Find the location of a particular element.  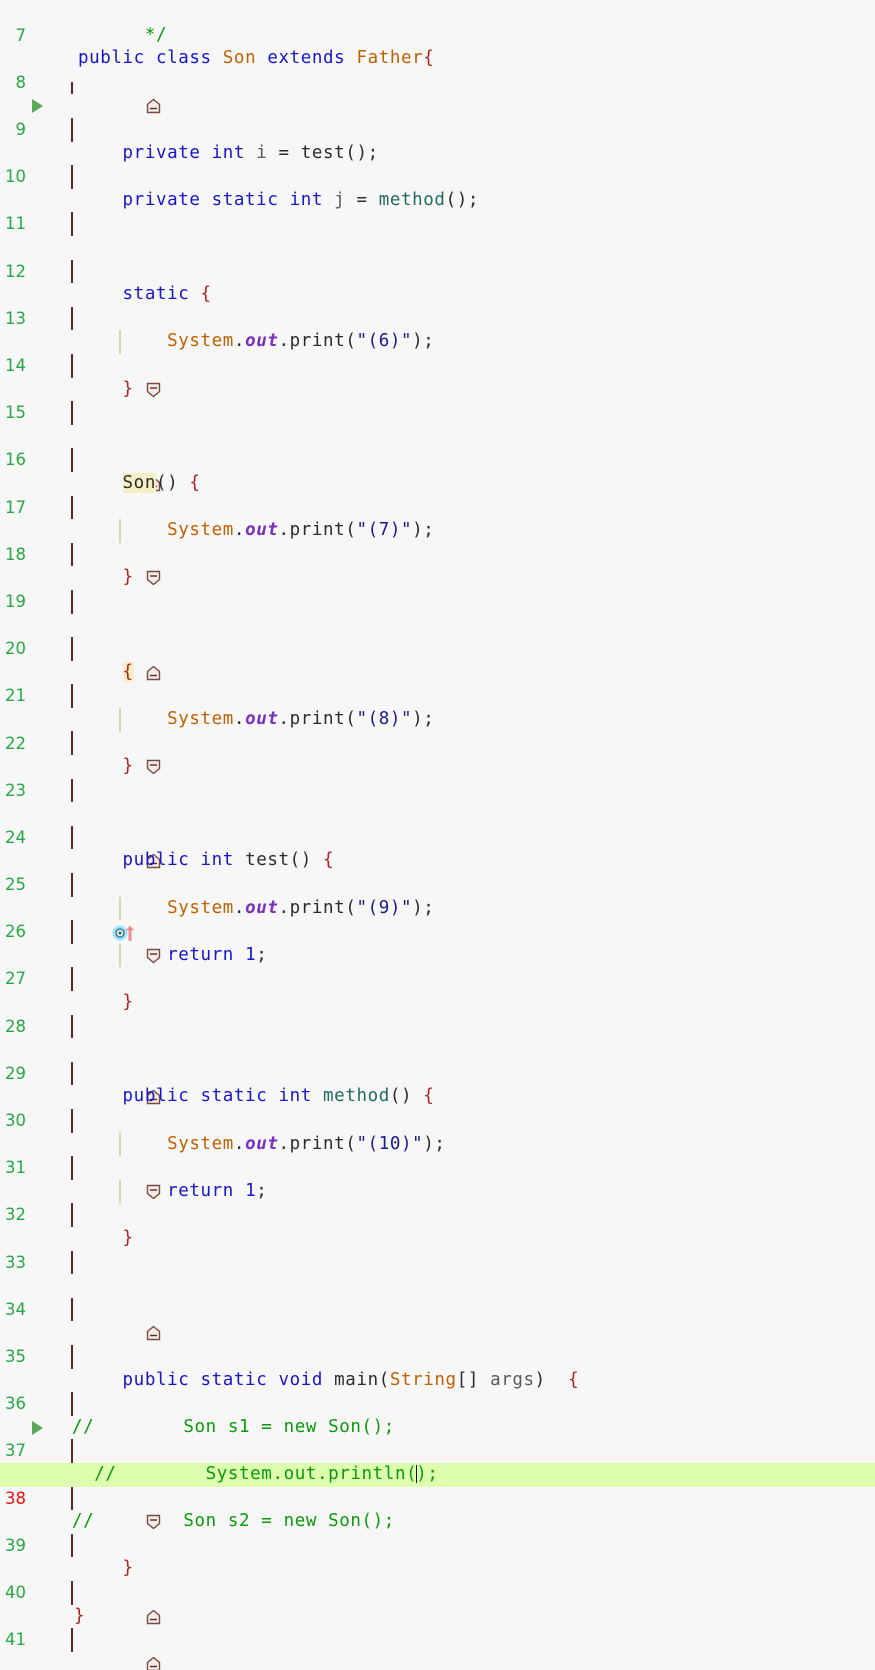

editor-line: 7 */ is located at coordinates (437, 57).